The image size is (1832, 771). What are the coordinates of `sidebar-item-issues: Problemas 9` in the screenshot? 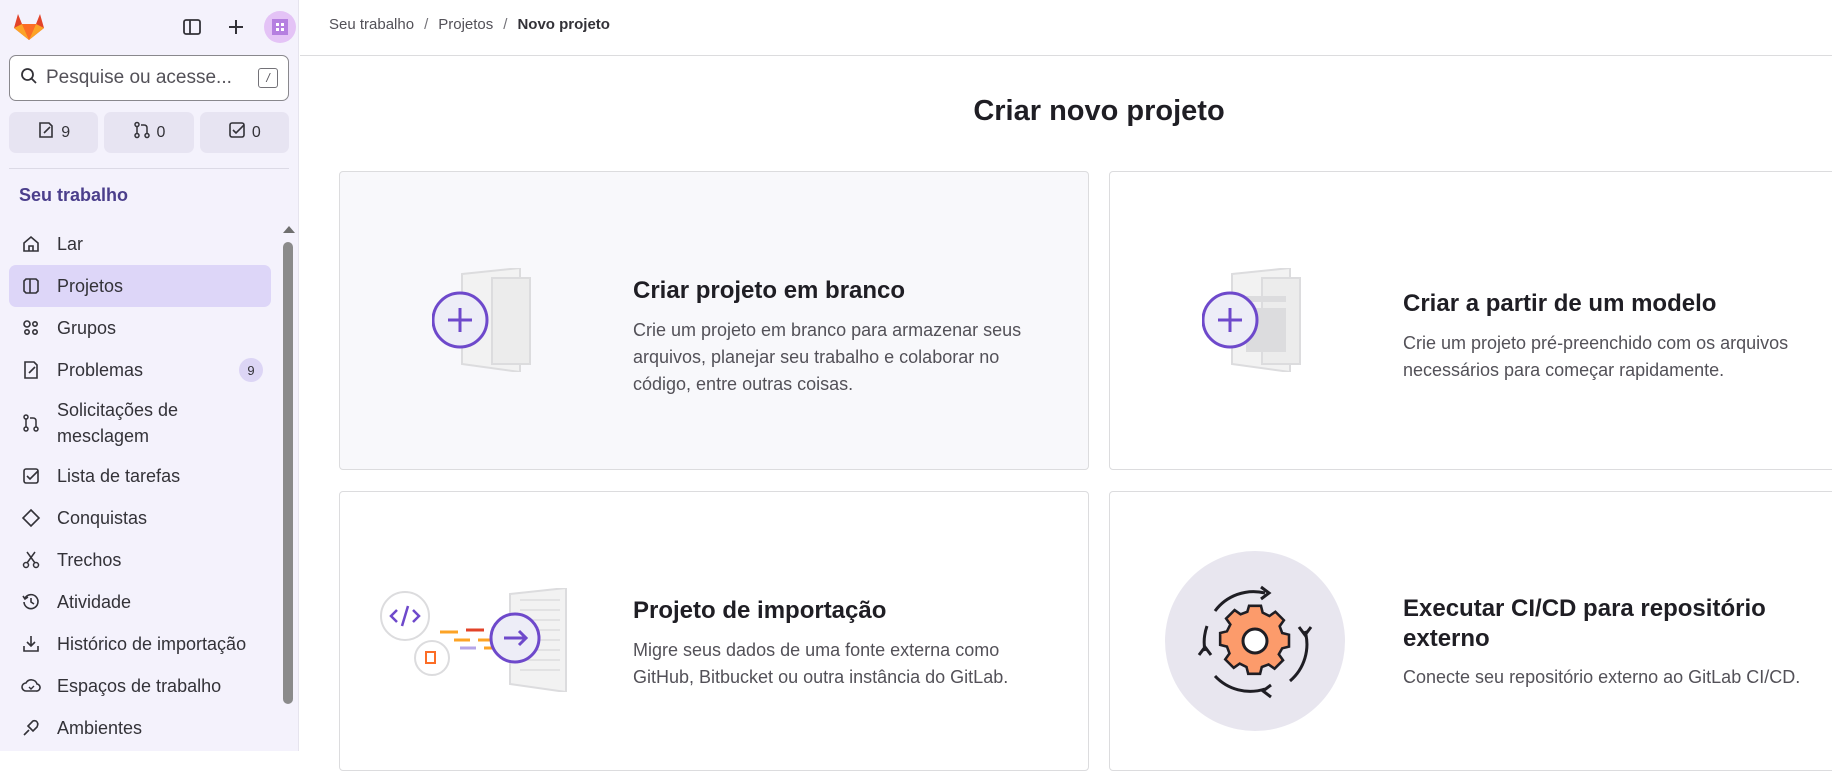 It's located at (140, 370).